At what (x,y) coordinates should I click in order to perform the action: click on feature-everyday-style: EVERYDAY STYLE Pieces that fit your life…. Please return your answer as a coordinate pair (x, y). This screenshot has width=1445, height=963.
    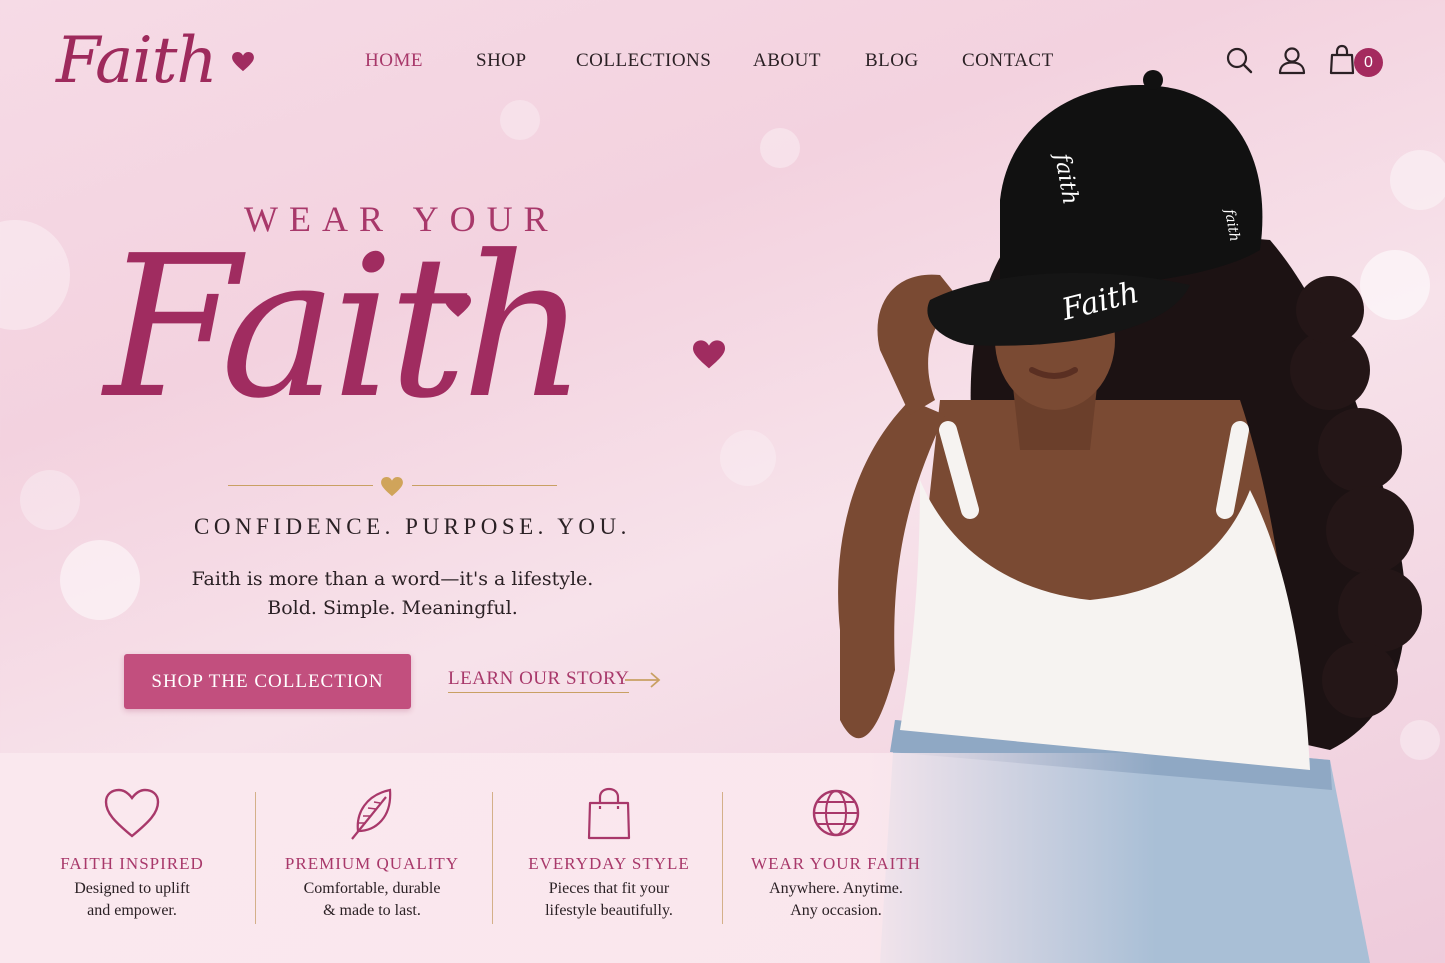
    Looking at the image, I should click on (609, 858).